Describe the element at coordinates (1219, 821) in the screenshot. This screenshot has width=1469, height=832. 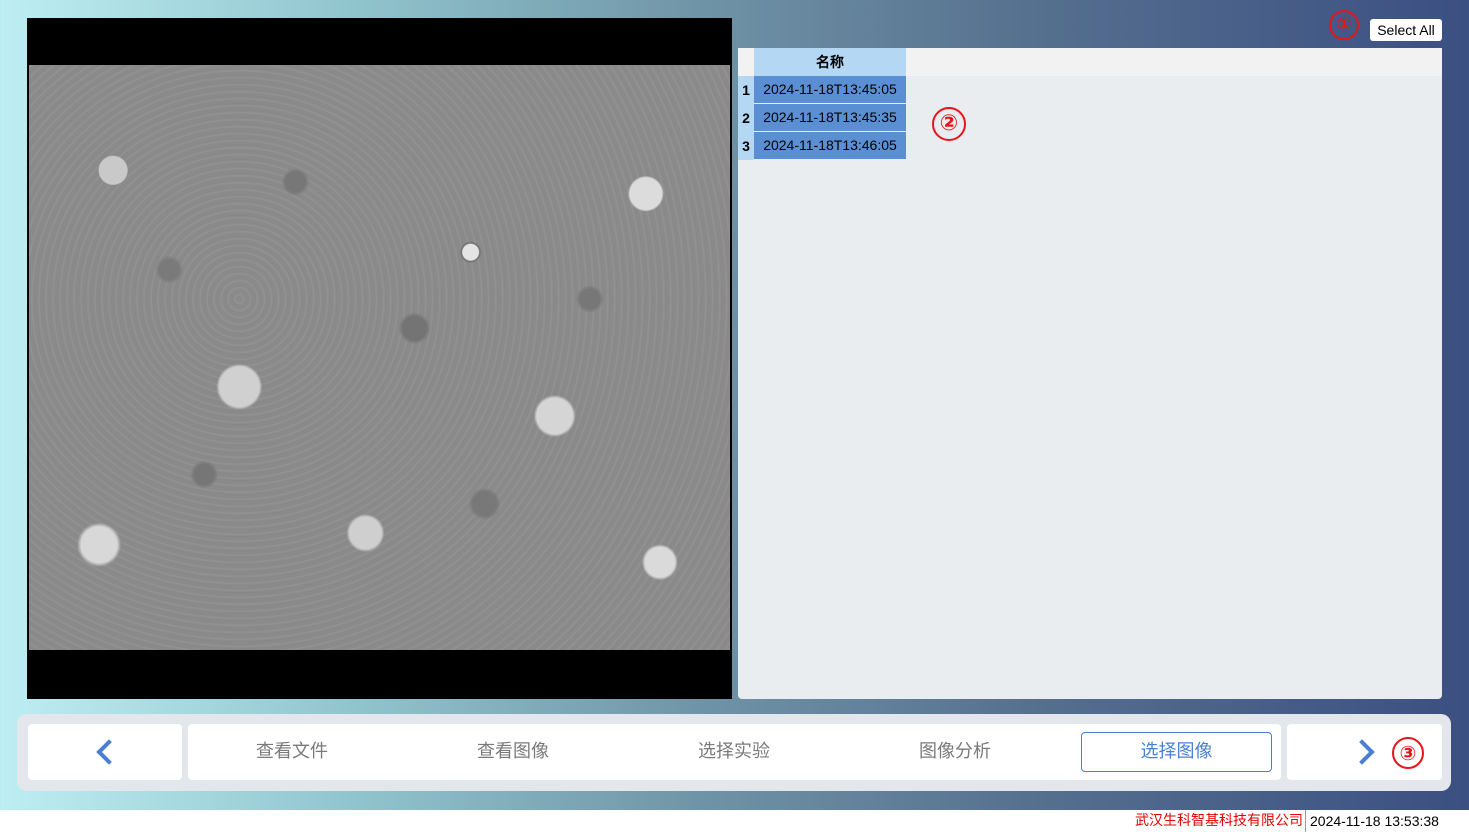
I see `company-name: 武汉生科智基科技有限公司` at that location.